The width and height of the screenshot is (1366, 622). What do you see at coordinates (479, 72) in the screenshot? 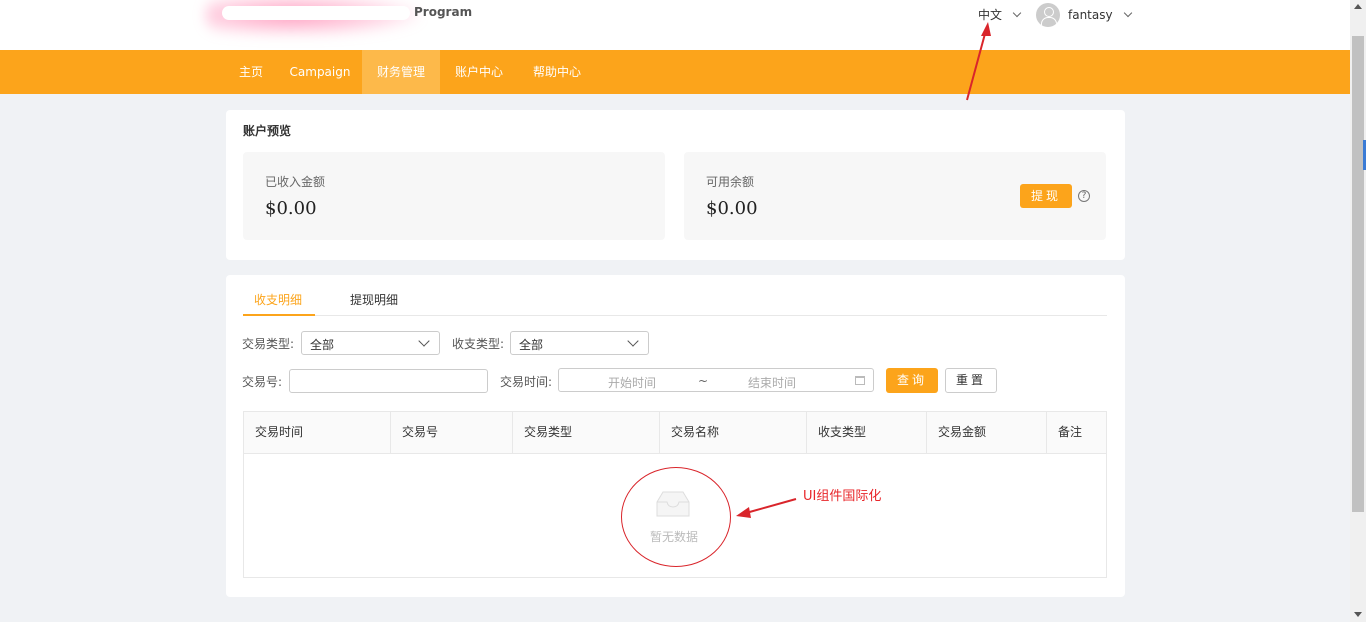
I see `nav-item-account: 账户中心` at bounding box center [479, 72].